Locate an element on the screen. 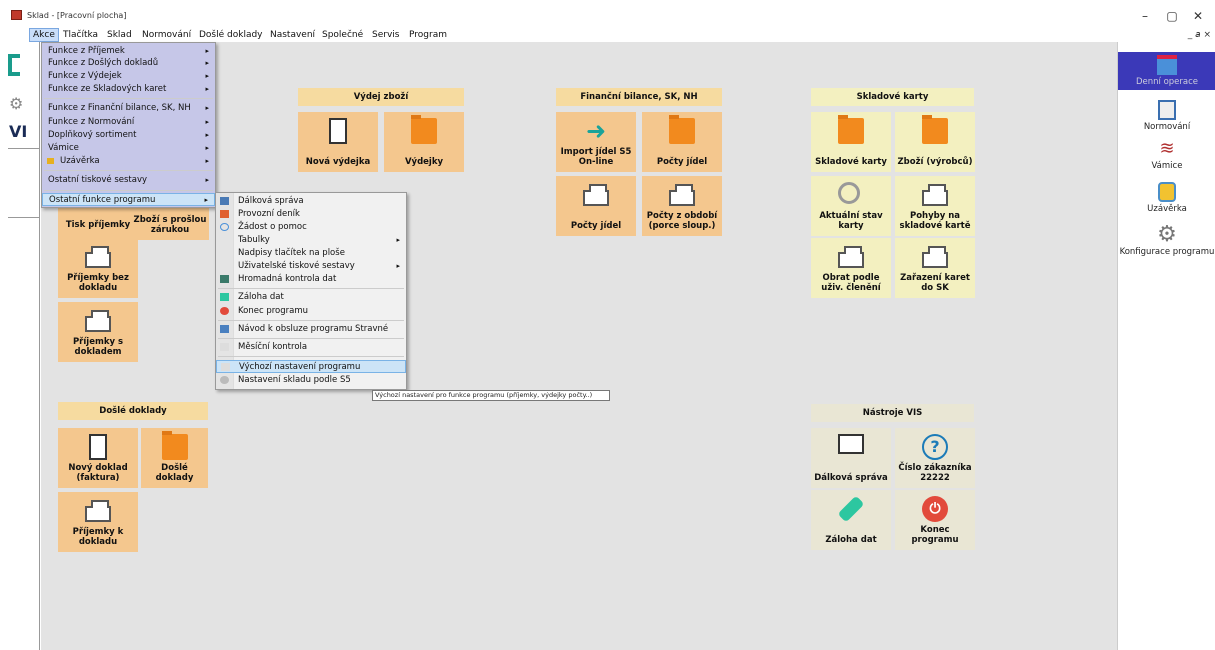 Image resolution: width=1215 pixels, height=650 pixels. menu-item-konec-programu: Konec programu is located at coordinates (311, 311).